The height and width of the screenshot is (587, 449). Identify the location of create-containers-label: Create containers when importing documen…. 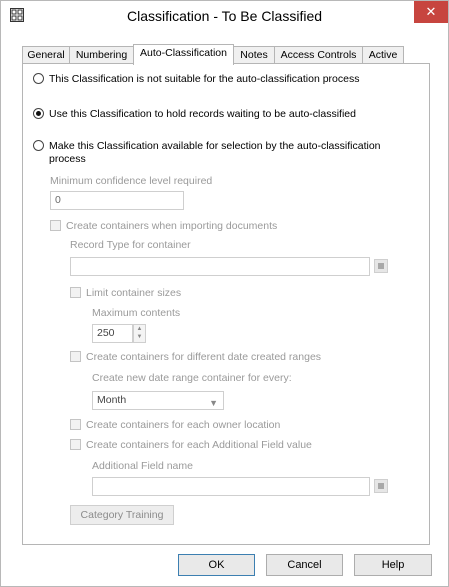
(172, 226).